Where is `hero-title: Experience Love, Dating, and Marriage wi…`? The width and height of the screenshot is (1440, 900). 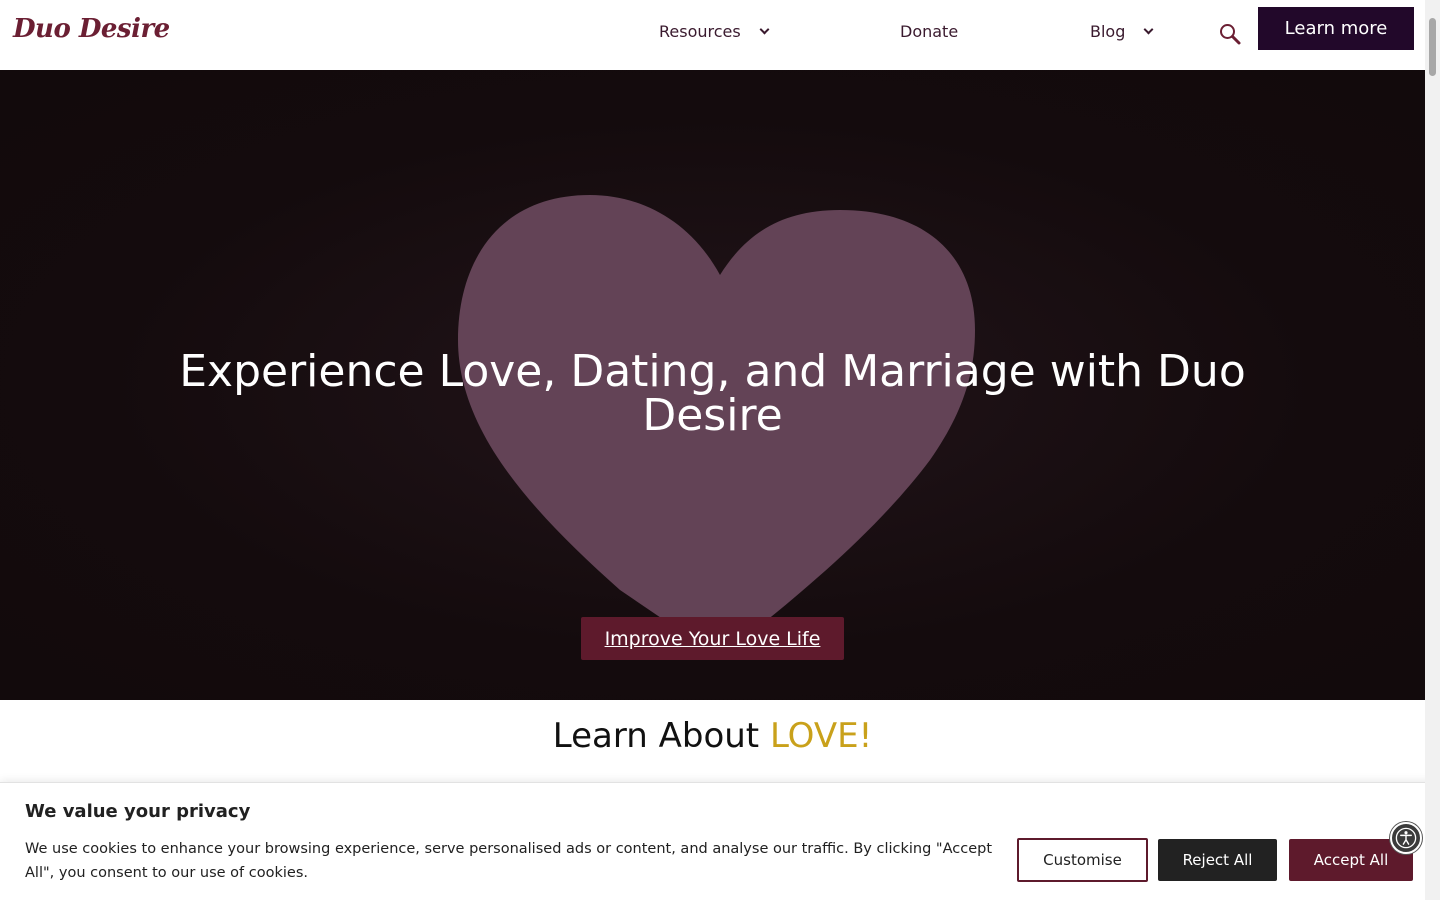 hero-title: Experience Love, Dating, and Marriage wi… is located at coordinates (712, 393).